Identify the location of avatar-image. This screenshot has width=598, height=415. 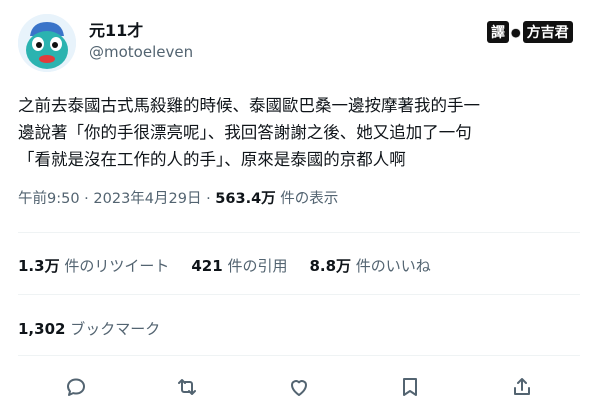
(47, 43).